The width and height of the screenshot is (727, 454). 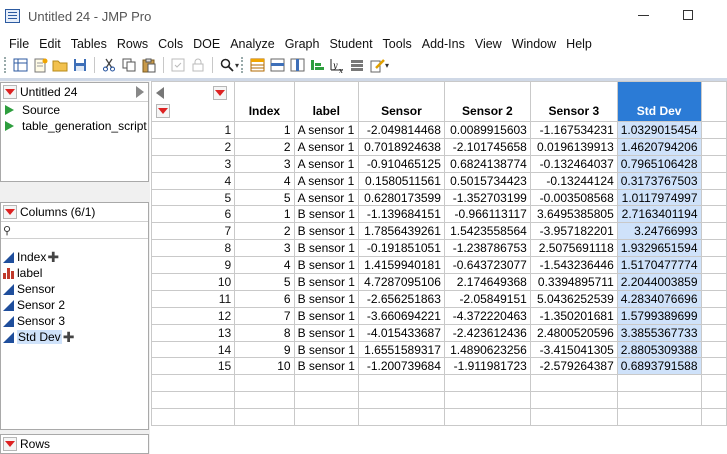 I want to click on script-table-generation: table_generation_script, so click(x=74, y=126).